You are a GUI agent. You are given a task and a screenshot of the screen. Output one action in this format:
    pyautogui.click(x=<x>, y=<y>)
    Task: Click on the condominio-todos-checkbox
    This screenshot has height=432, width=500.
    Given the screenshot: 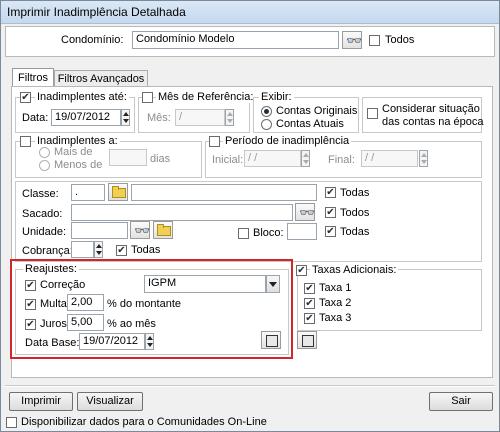 What is the action you would take?
    pyautogui.click(x=374, y=40)
    